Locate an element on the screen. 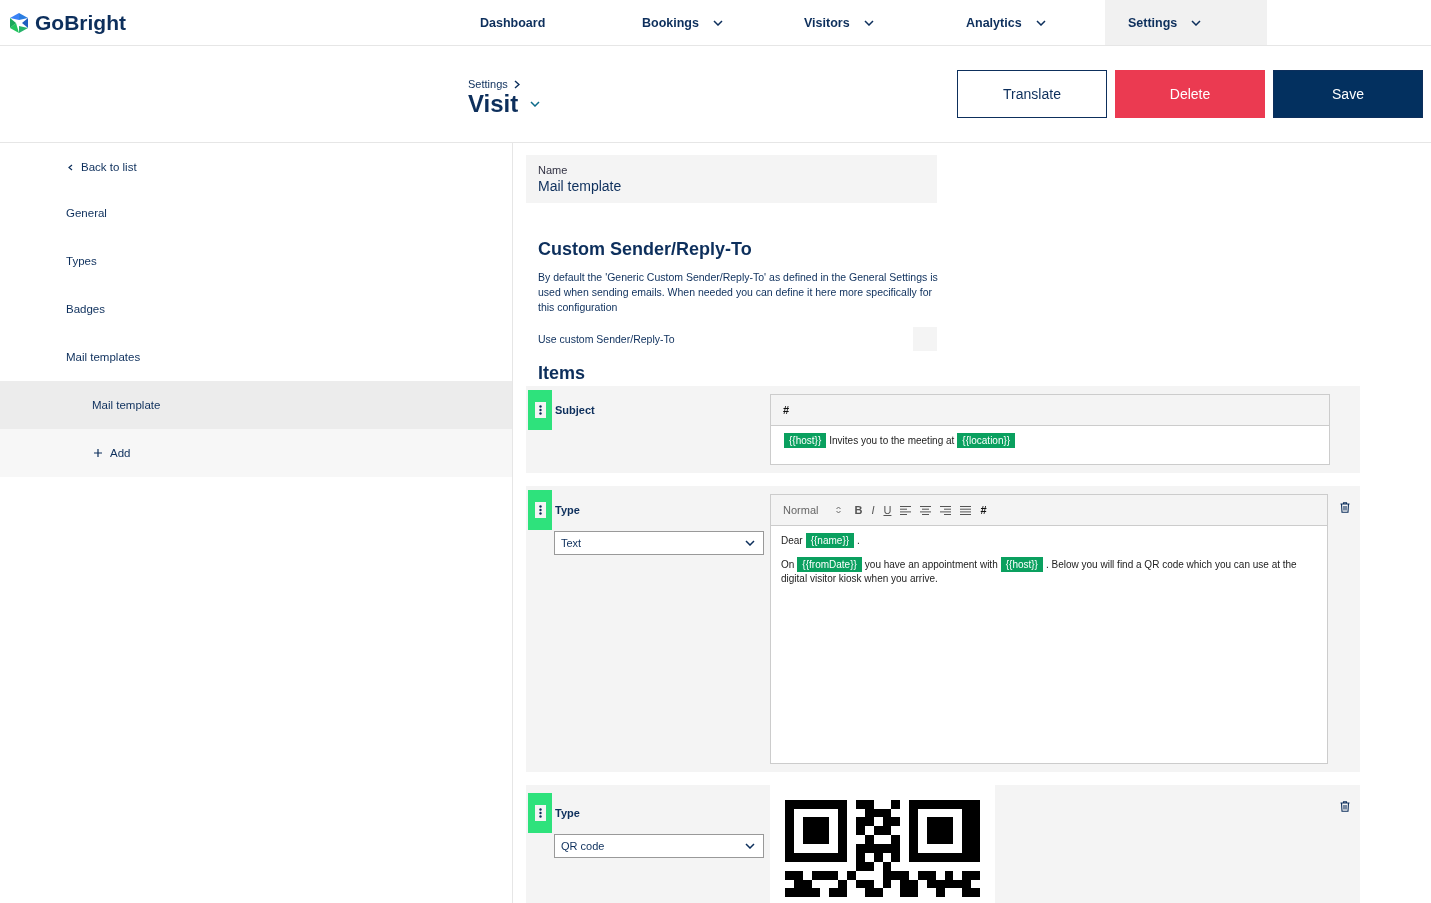 The image size is (1431, 903). align-right-icon is located at coordinates (946, 510).